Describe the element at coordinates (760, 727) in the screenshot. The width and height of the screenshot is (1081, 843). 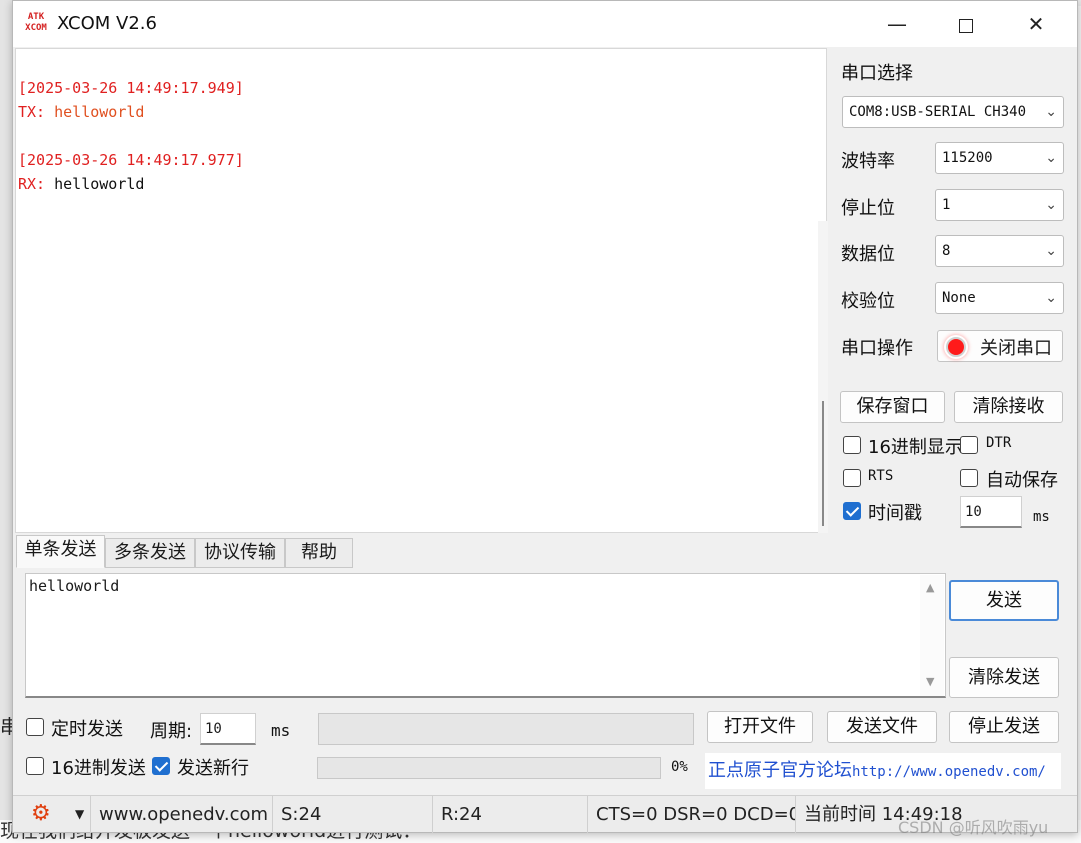
I see `open-file-button: 打开文件` at that location.